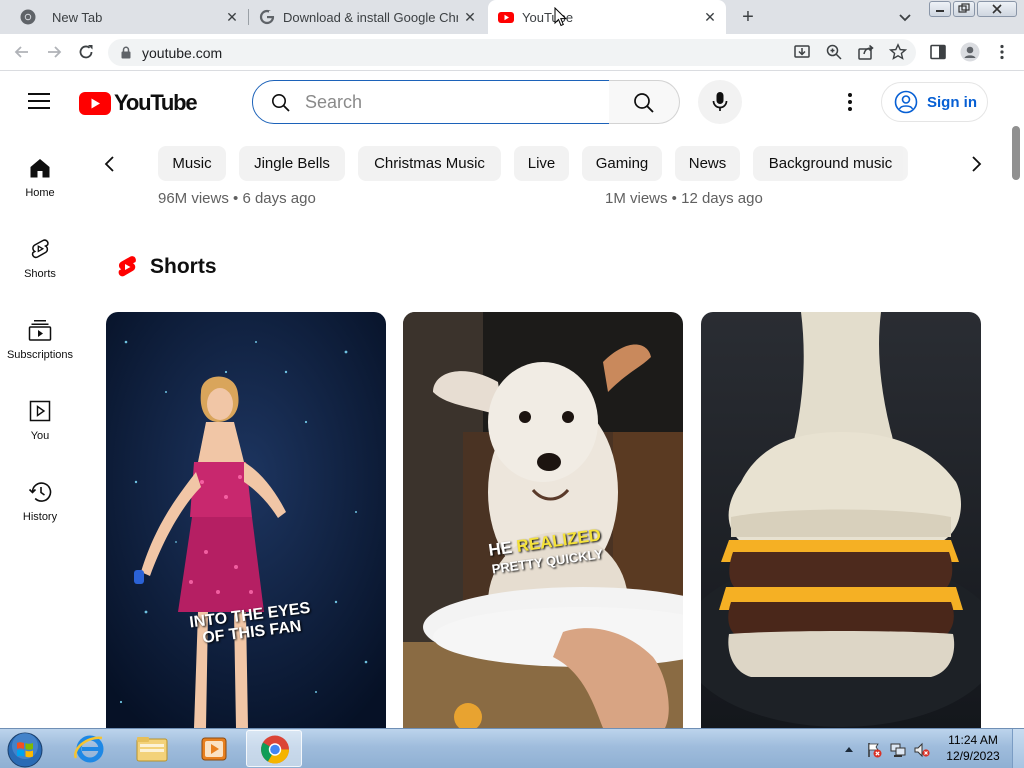  Describe the element at coordinates (95, 103) in the screenshot. I see `youtube-play-logo-icon` at that location.